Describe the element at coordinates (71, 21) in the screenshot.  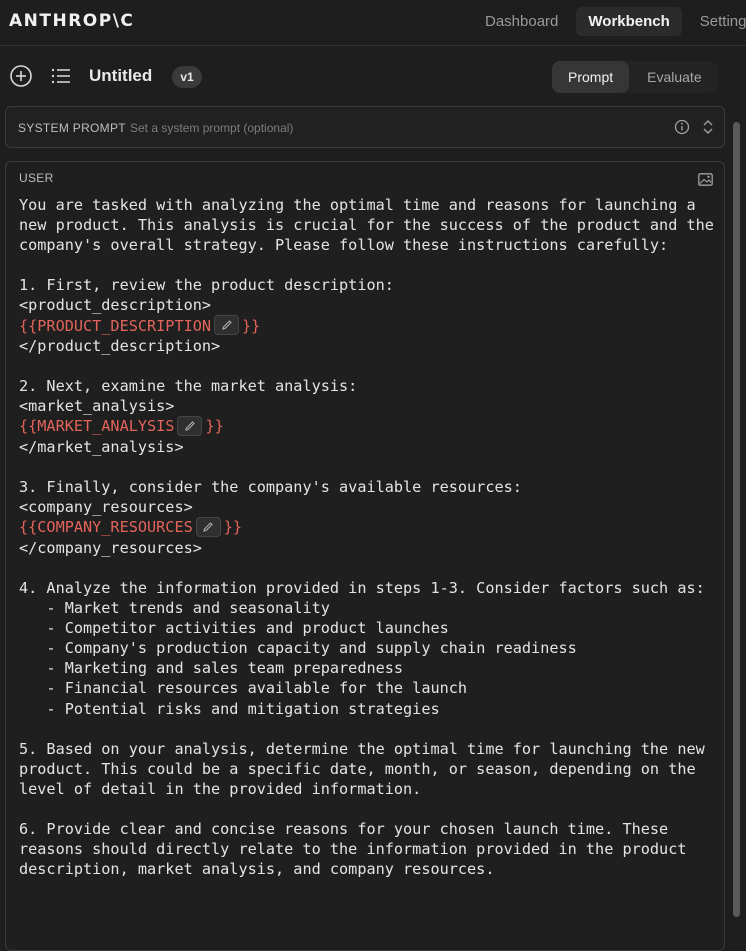
I see `anthropic-logo: ANTHROP\C` at that location.